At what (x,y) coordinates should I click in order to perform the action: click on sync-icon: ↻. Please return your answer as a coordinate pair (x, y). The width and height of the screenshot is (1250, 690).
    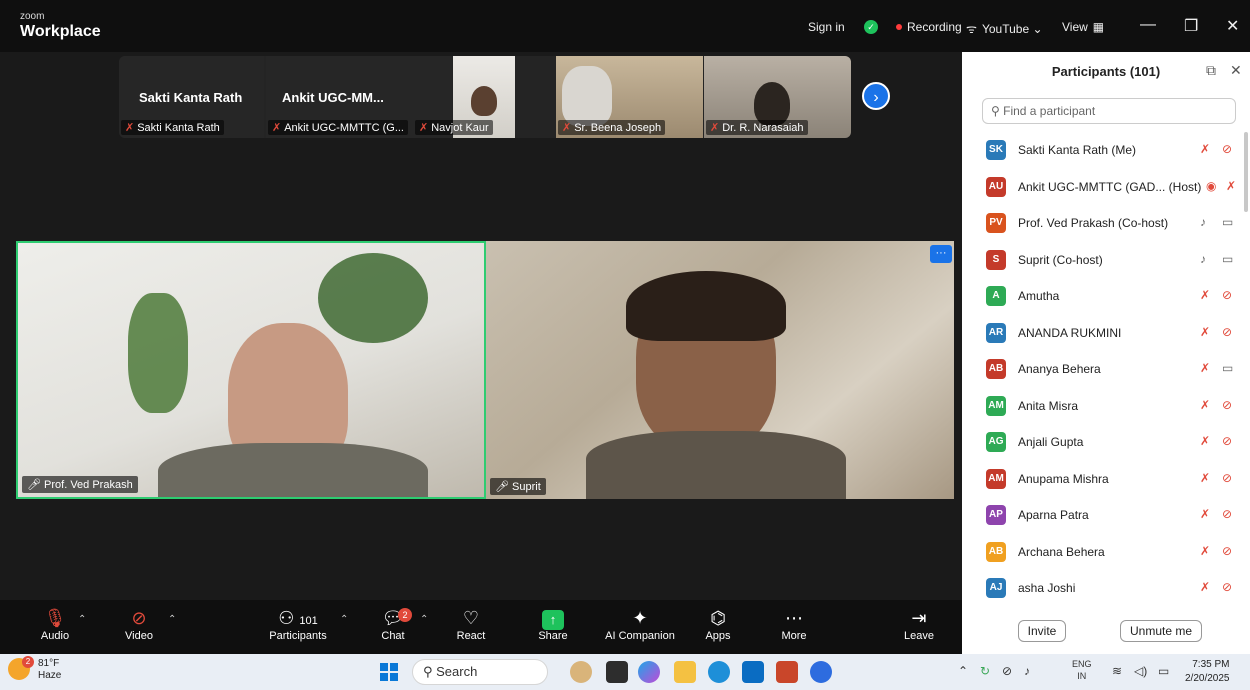
    Looking at the image, I should click on (985, 671).